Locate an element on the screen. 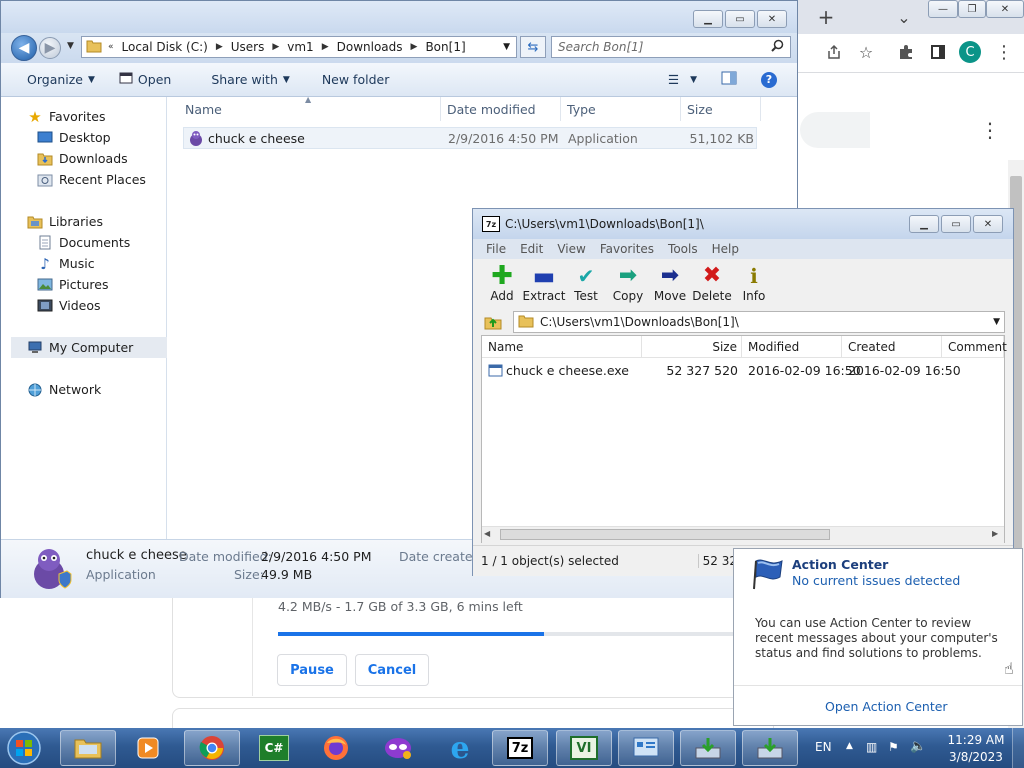 The height and width of the screenshot is (768, 1024). menu-tools: Tools is located at coordinates (683, 249).